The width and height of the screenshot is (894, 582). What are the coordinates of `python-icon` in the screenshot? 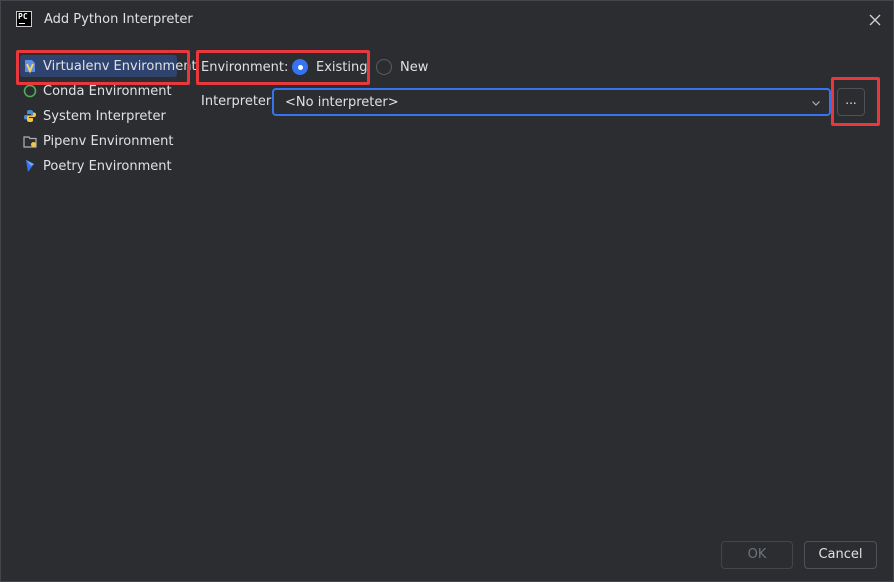 It's located at (30, 116).